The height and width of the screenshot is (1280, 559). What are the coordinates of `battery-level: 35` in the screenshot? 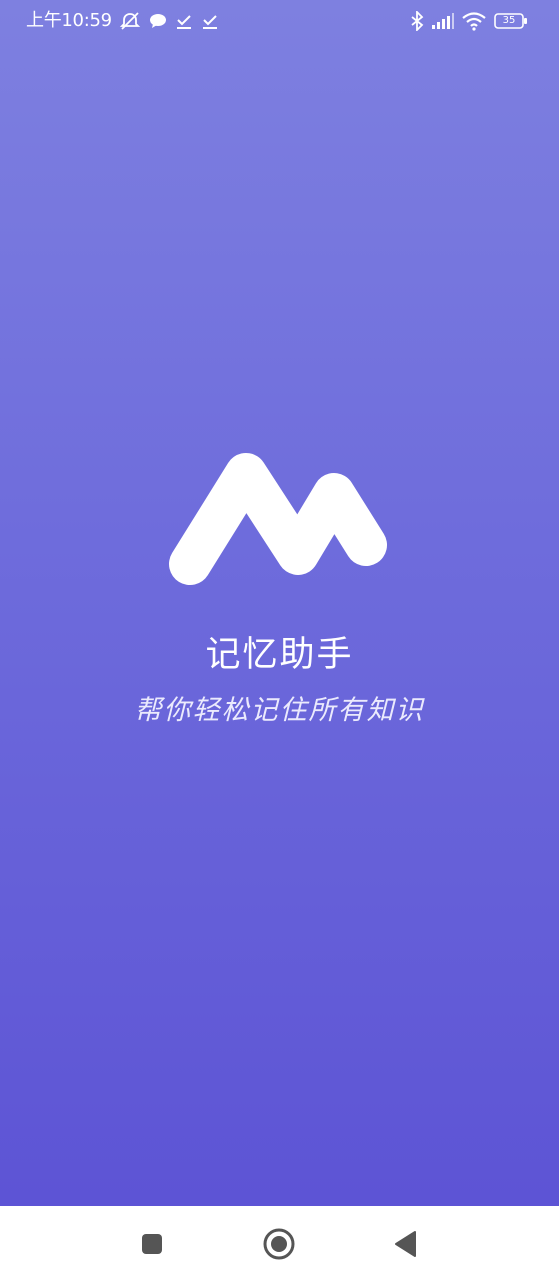 It's located at (509, 20).